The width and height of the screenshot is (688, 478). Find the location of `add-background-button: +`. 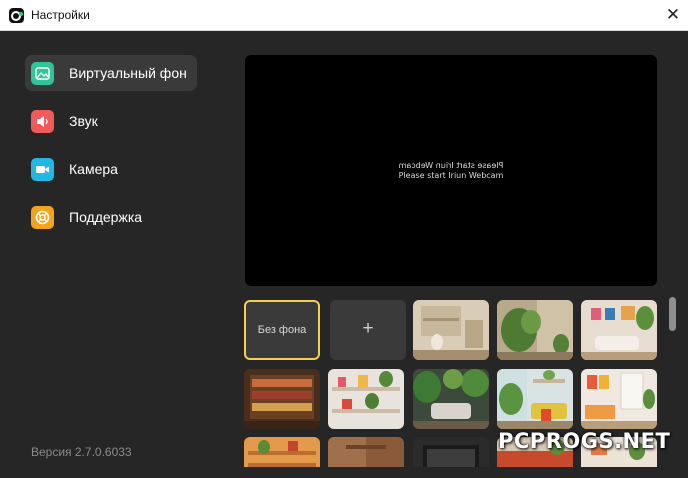

add-background-button: + is located at coordinates (368, 330).